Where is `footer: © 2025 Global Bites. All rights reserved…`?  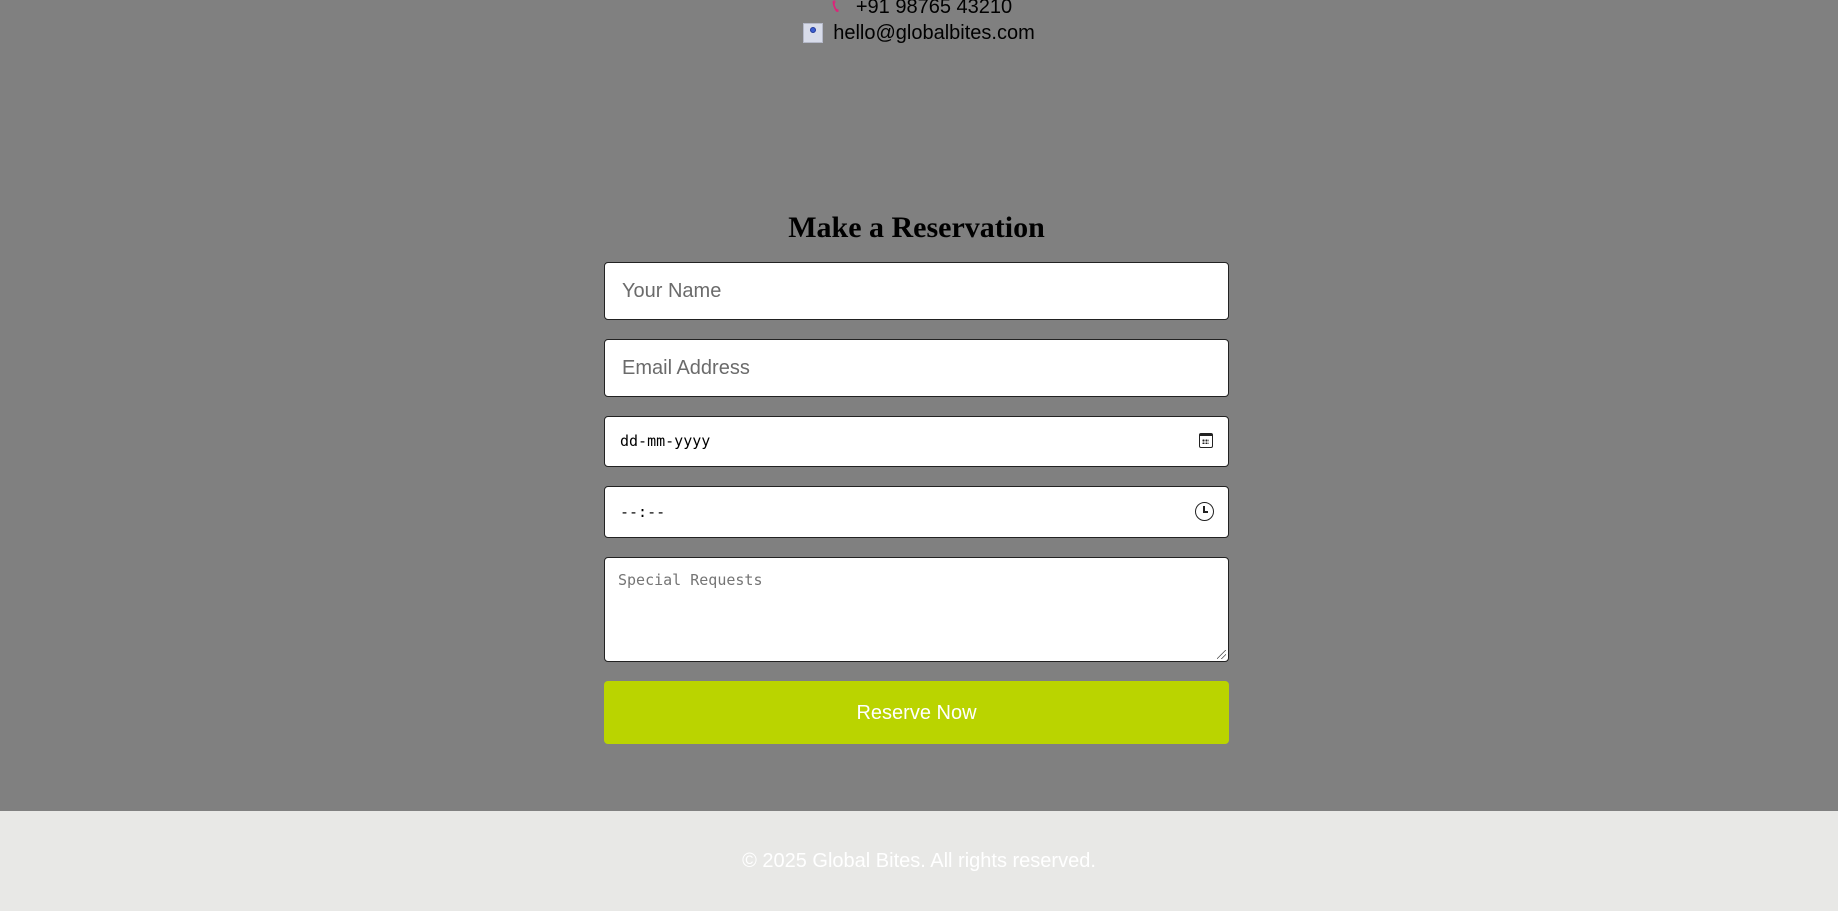 footer: © 2025 Global Bites. All rights reserved… is located at coordinates (919, 861).